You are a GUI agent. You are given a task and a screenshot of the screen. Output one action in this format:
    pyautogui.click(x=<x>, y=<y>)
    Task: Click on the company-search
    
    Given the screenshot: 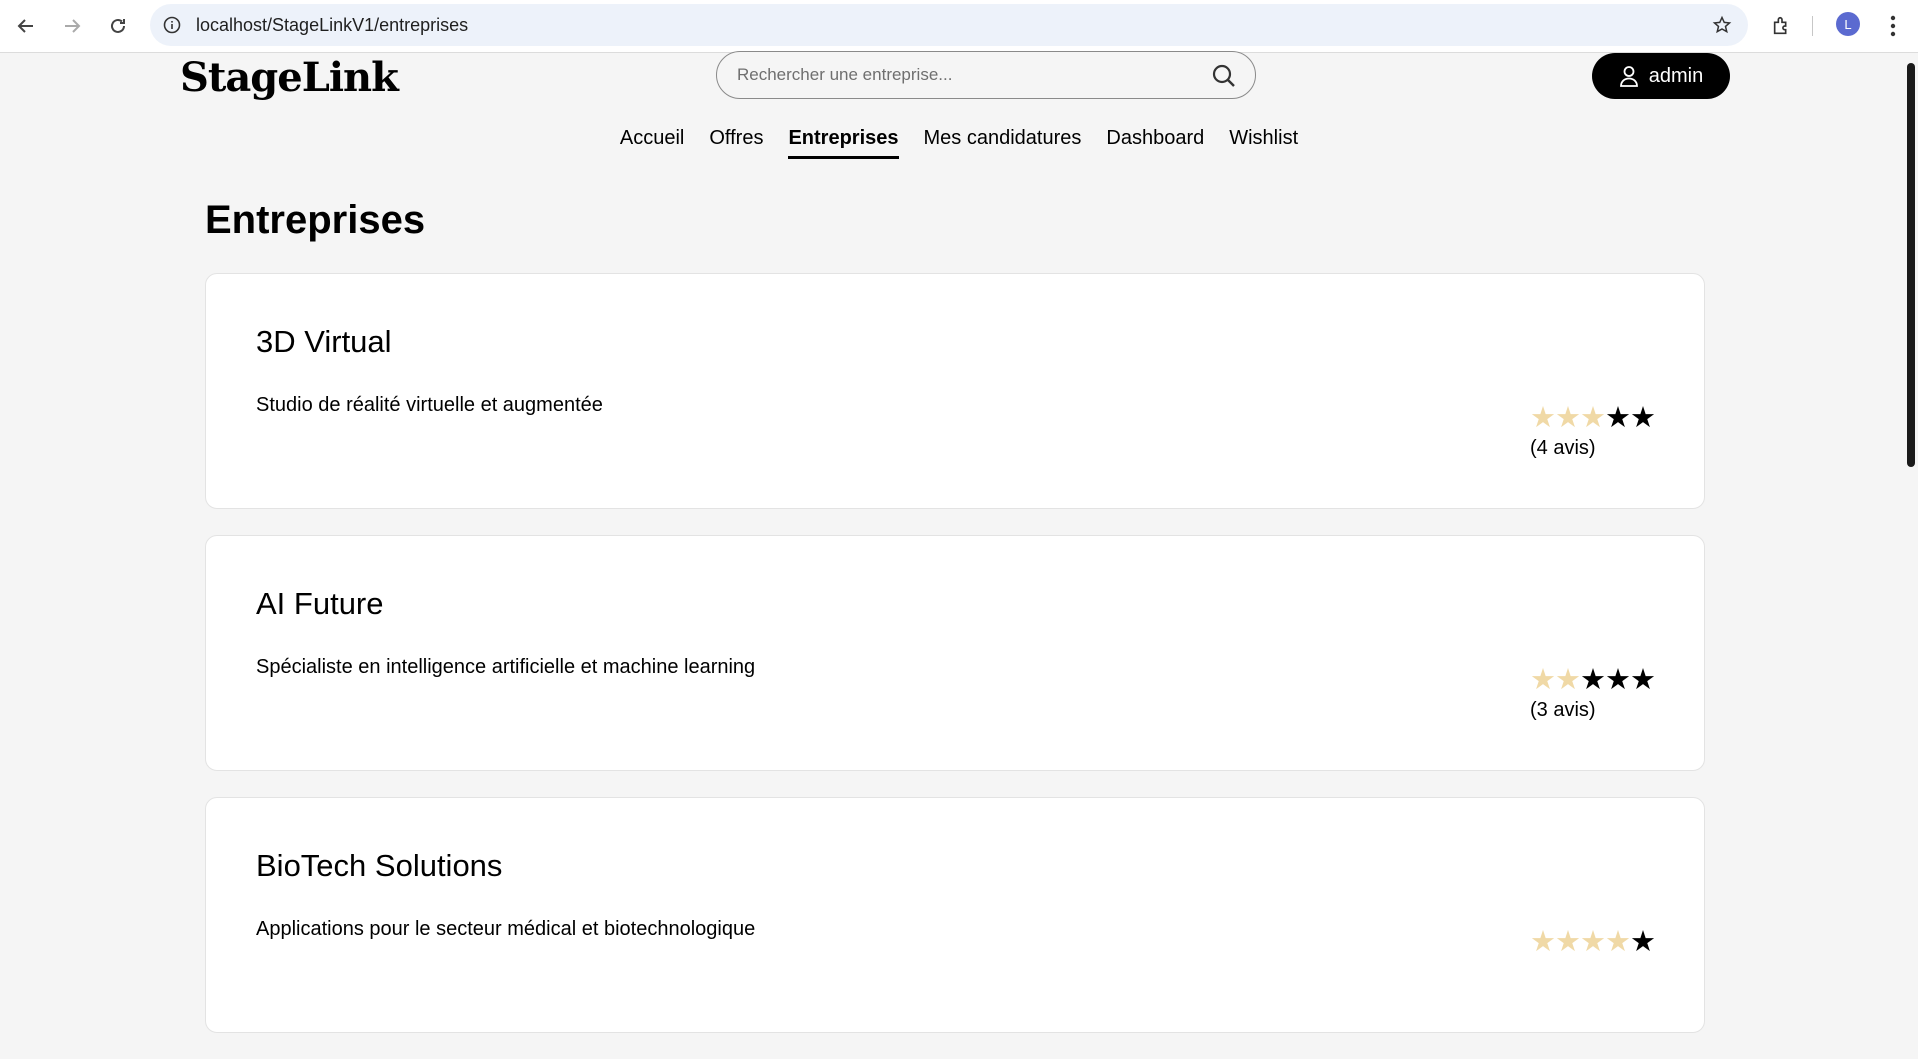 What is the action you would take?
    pyautogui.click(x=986, y=75)
    